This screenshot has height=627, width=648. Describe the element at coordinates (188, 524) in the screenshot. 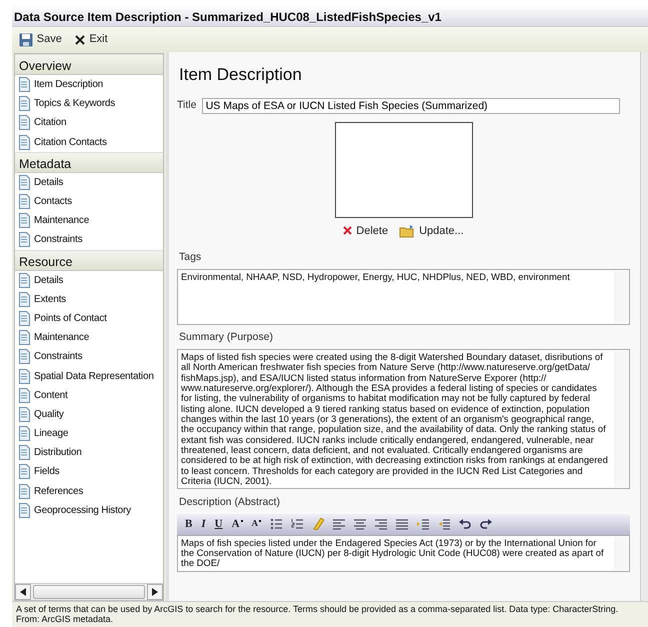

I see `bold-button: B` at that location.